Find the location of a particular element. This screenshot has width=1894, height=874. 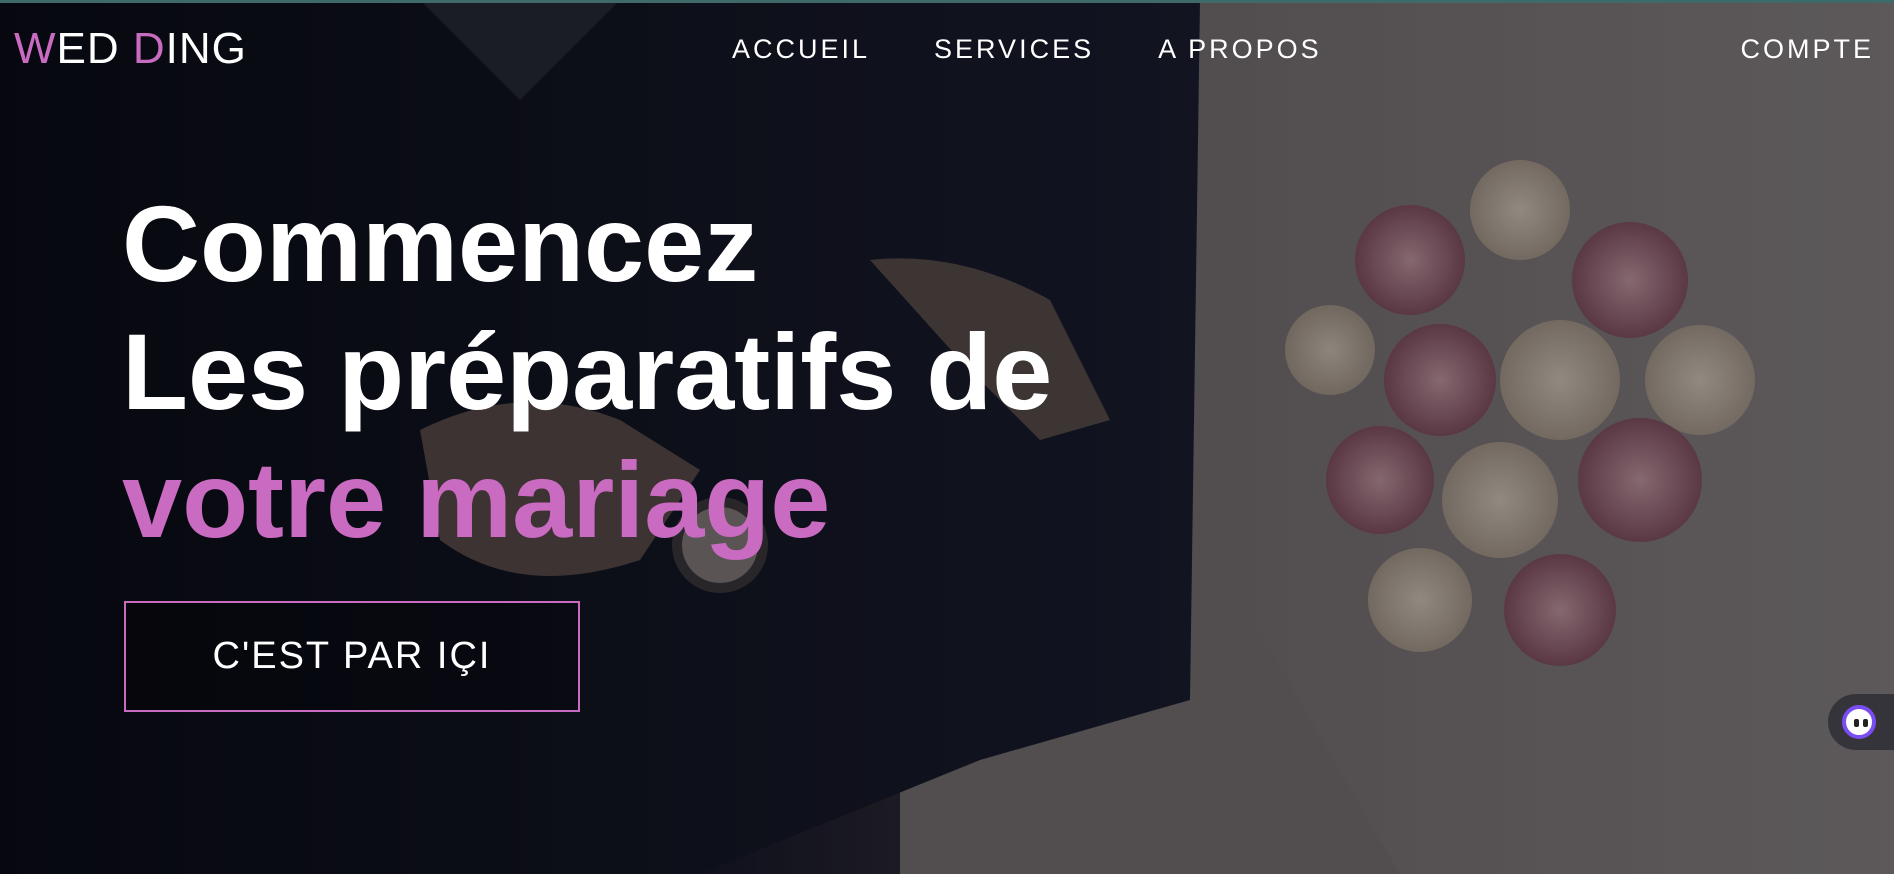

chat-assistant-icon is located at coordinates (1859, 722).